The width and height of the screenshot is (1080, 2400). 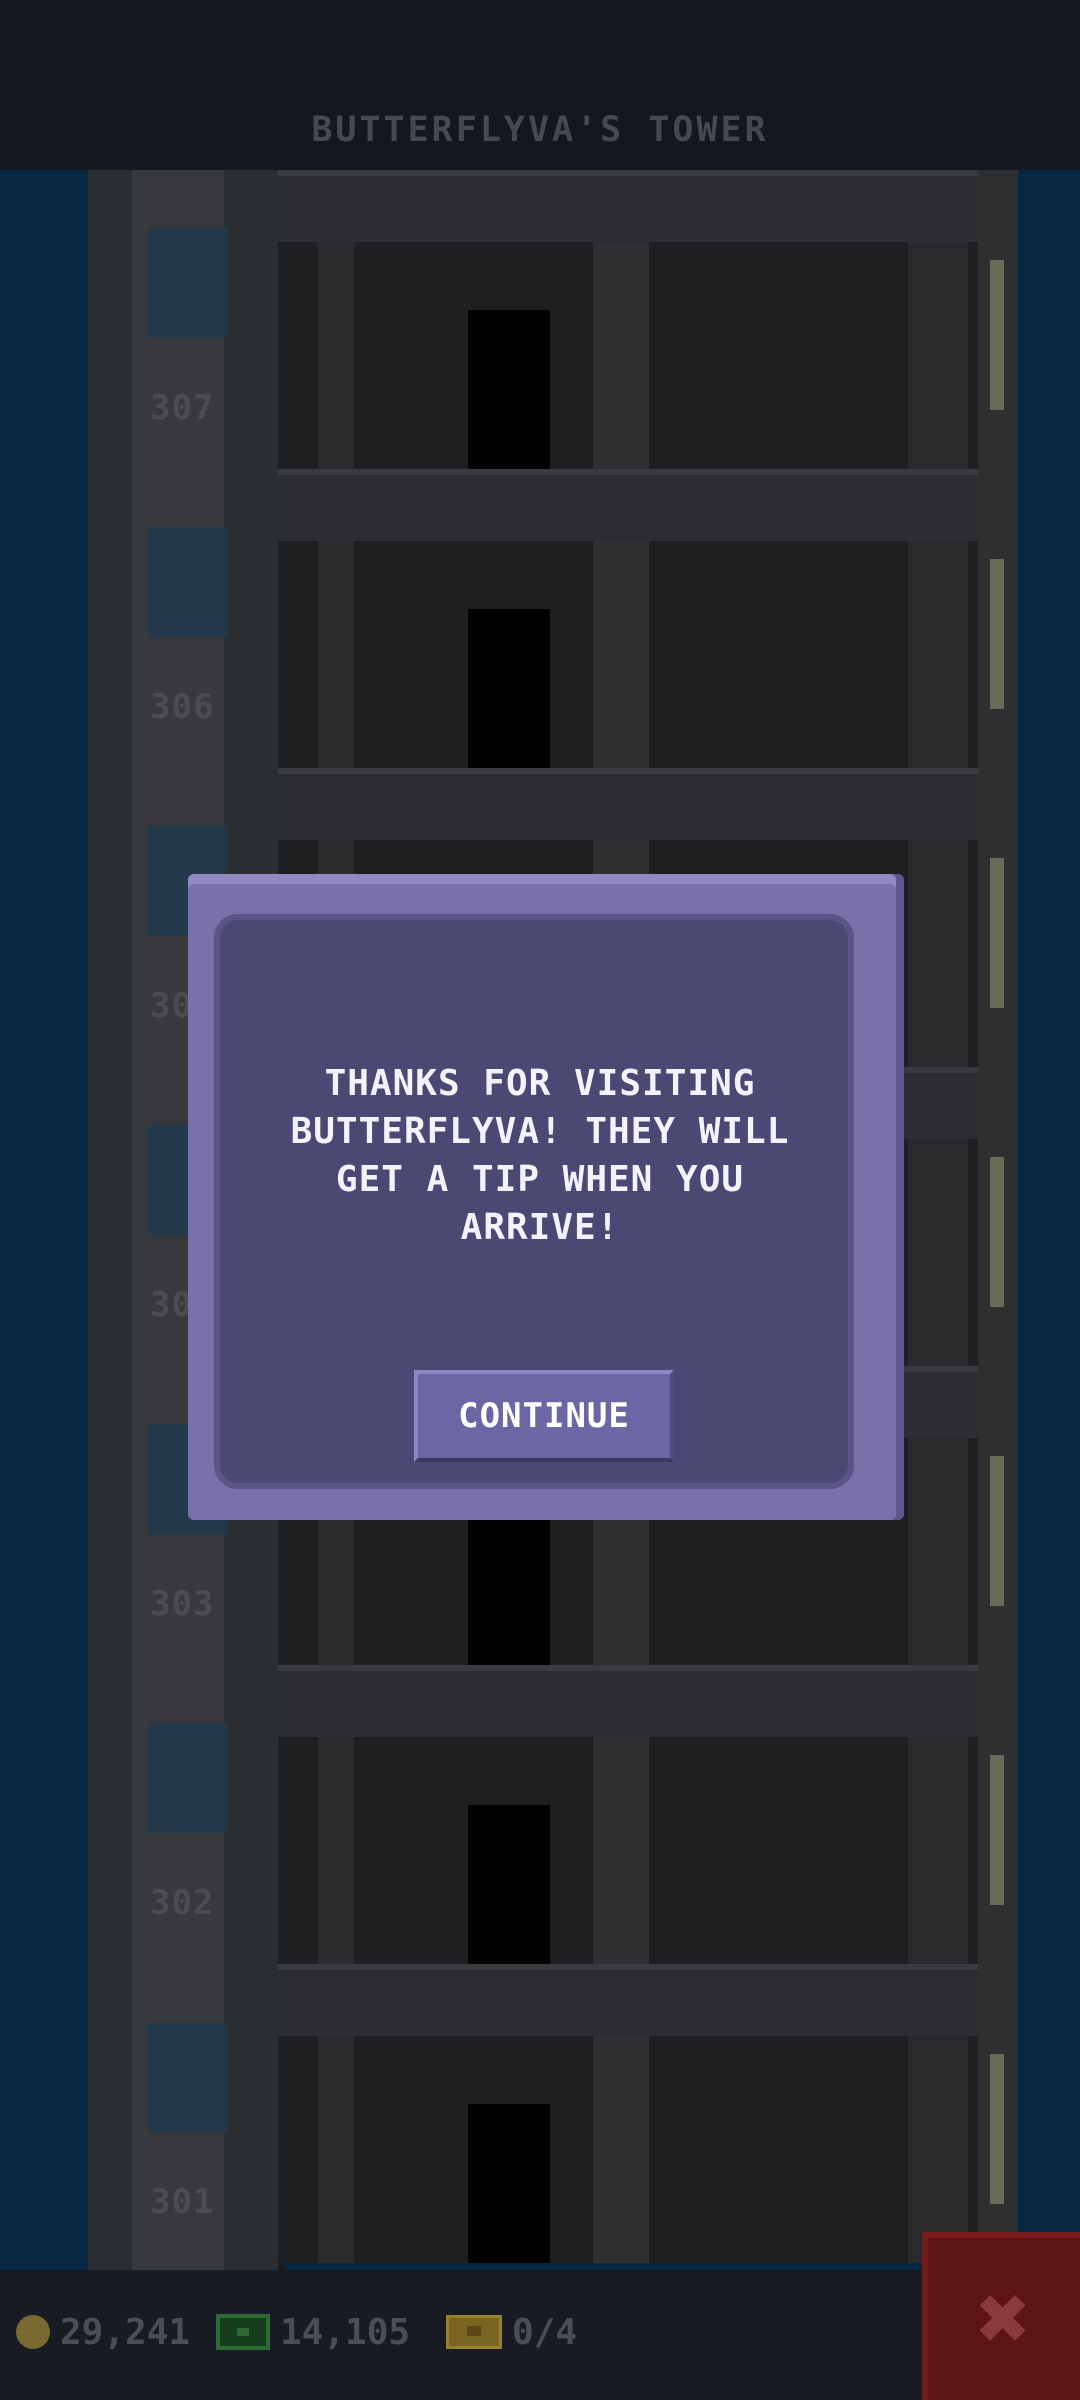 What do you see at coordinates (182, 707) in the screenshot?
I see `floor-number: 306` at bounding box center [182, 707].